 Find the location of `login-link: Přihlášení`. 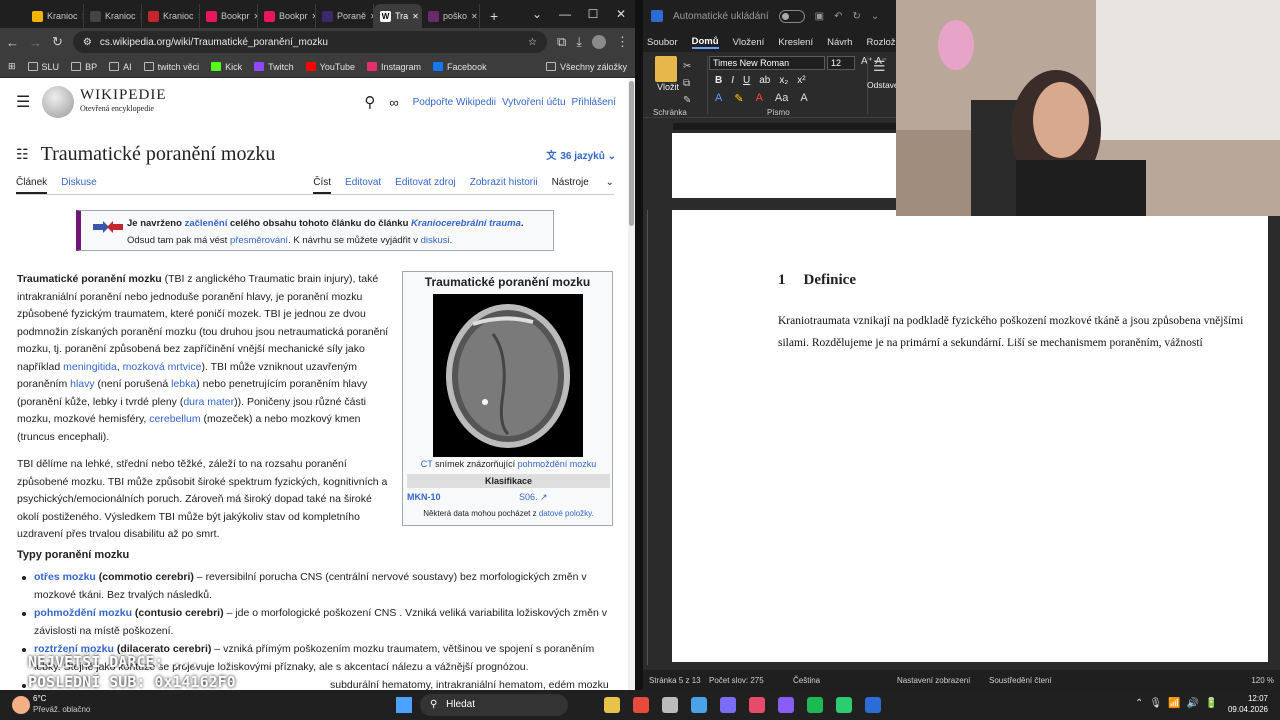

login-link: Přihlášení is located at coordinates (594, 102).